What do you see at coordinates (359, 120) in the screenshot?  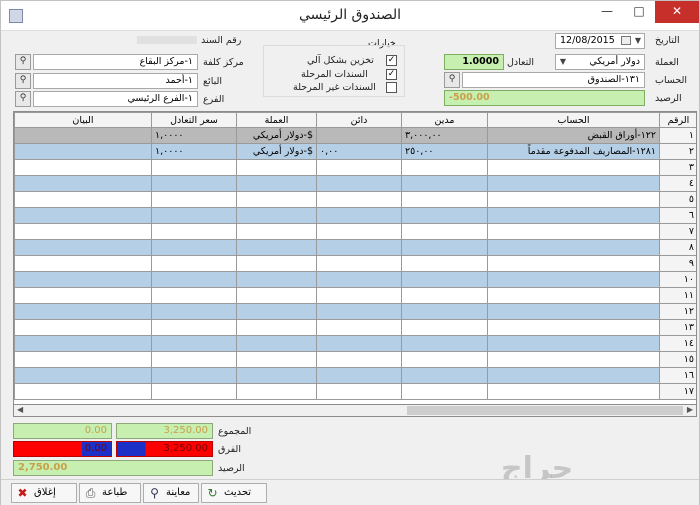 I see `column-header: دائن` at bounding box center [359, 120].